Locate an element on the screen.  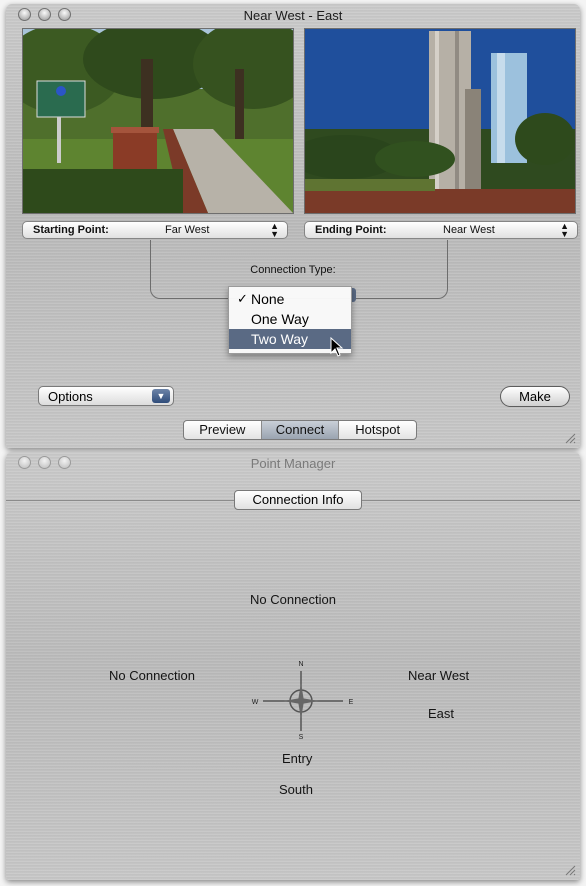
menu-item-label: None is located at coordinates (268, 299).